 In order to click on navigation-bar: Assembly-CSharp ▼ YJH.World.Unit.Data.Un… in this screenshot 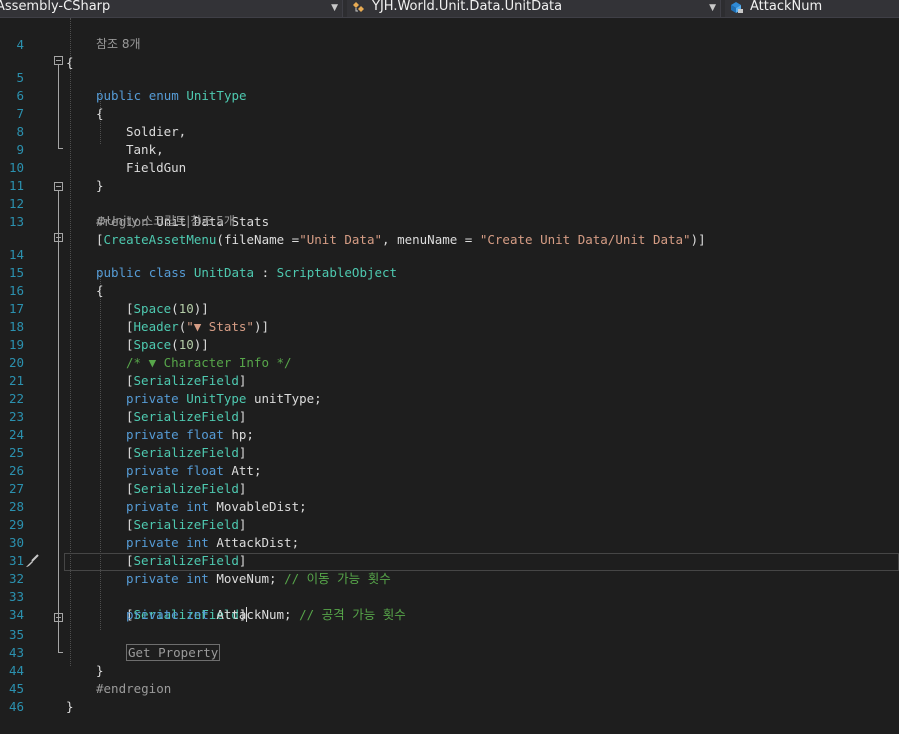, I will do `click(449, 9)`.